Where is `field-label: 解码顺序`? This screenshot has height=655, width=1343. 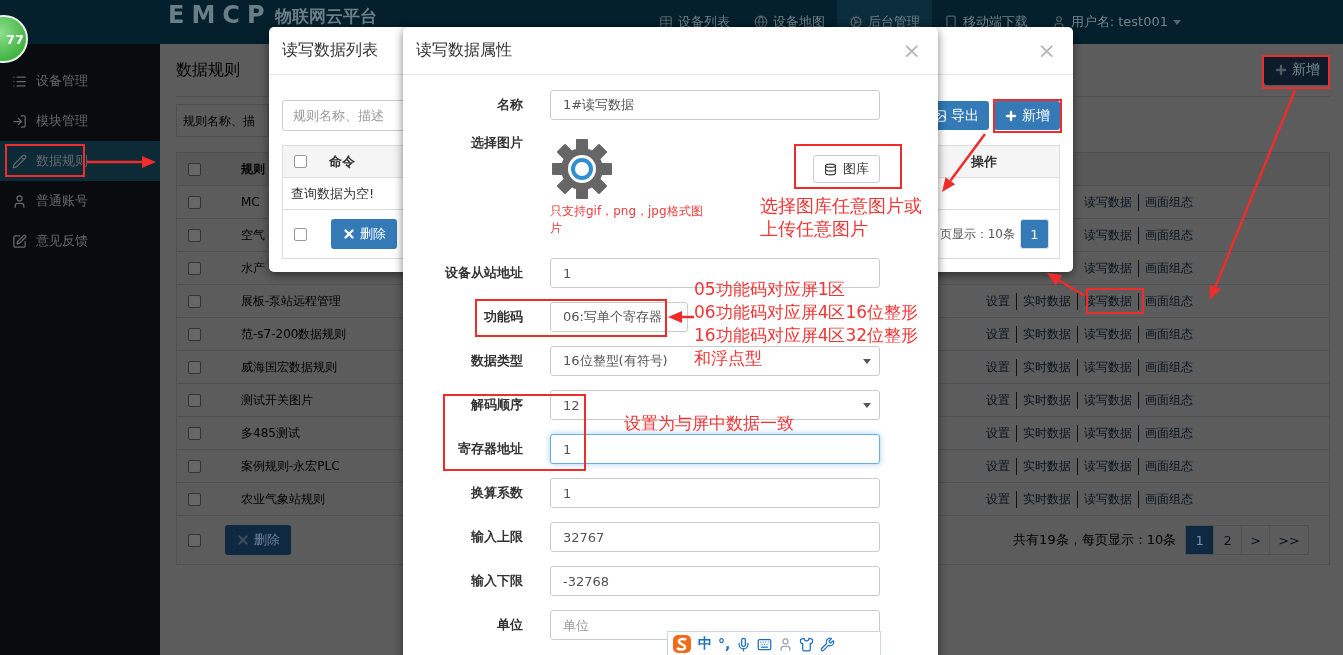
field-label: 解码顺序 is located at coordinates (497, 405).